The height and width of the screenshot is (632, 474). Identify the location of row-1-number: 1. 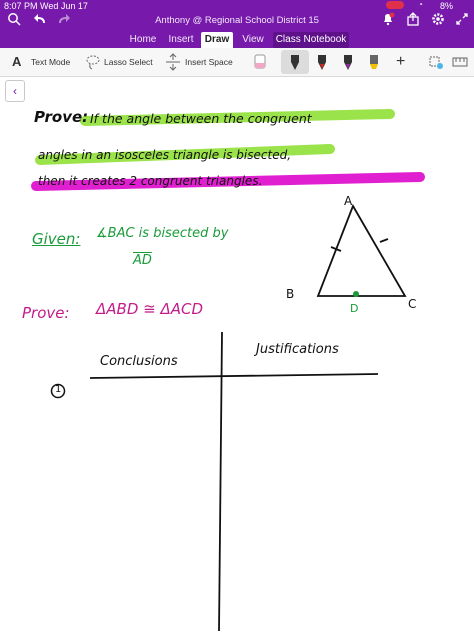
(58, 389).